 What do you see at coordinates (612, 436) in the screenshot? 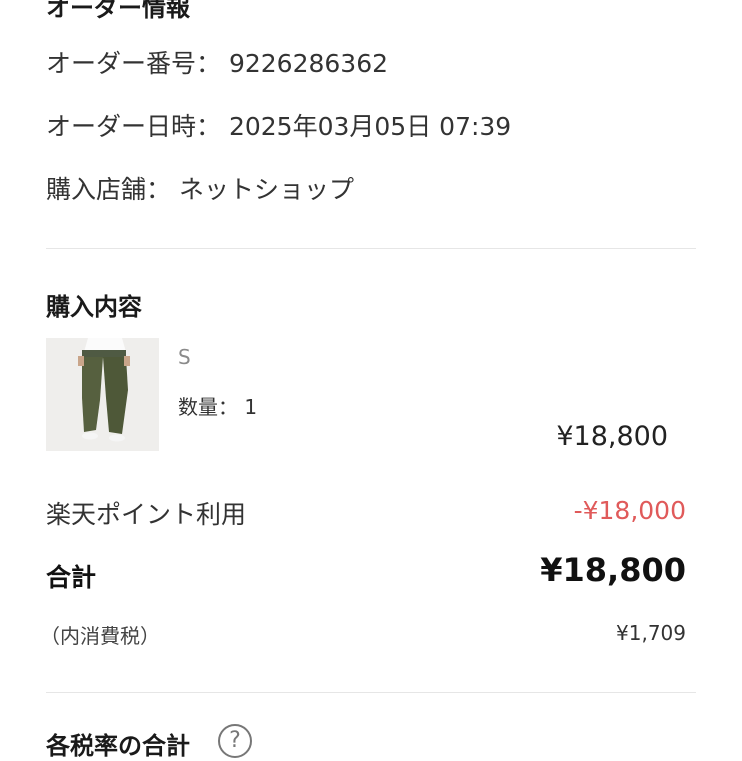
I see `product-price: ¥18,800` at bounding box center [612, 436].